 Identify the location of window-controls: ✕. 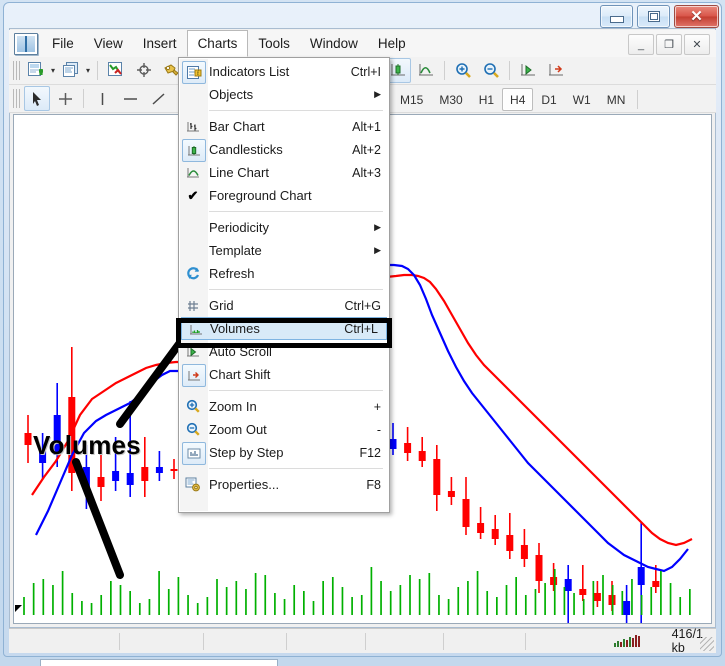
(659, 16).